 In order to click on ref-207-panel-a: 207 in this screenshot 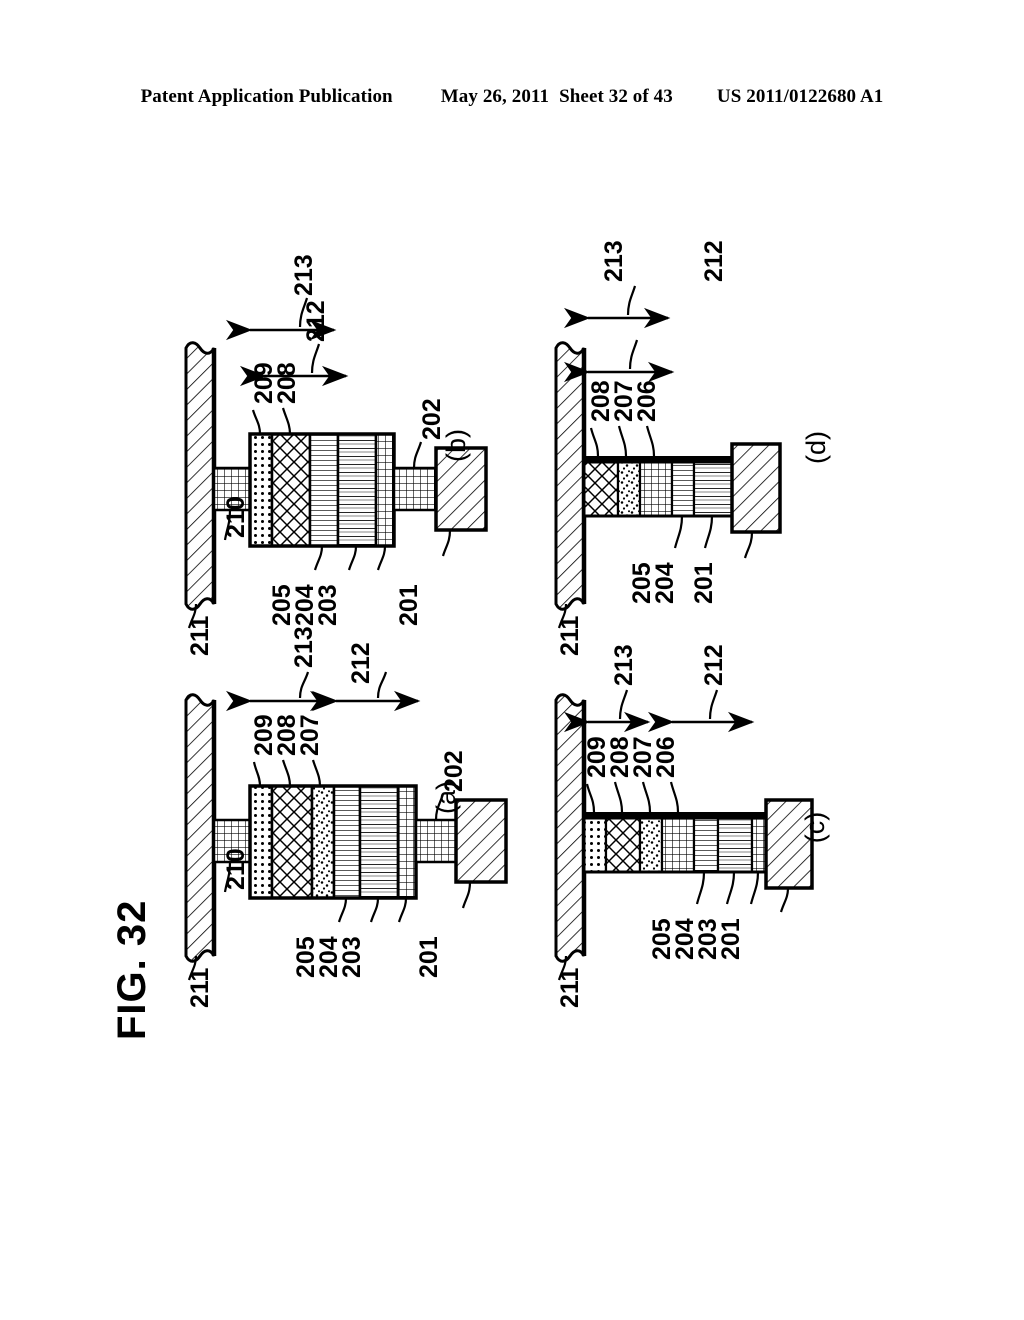, I will do `click(310, 735)`.